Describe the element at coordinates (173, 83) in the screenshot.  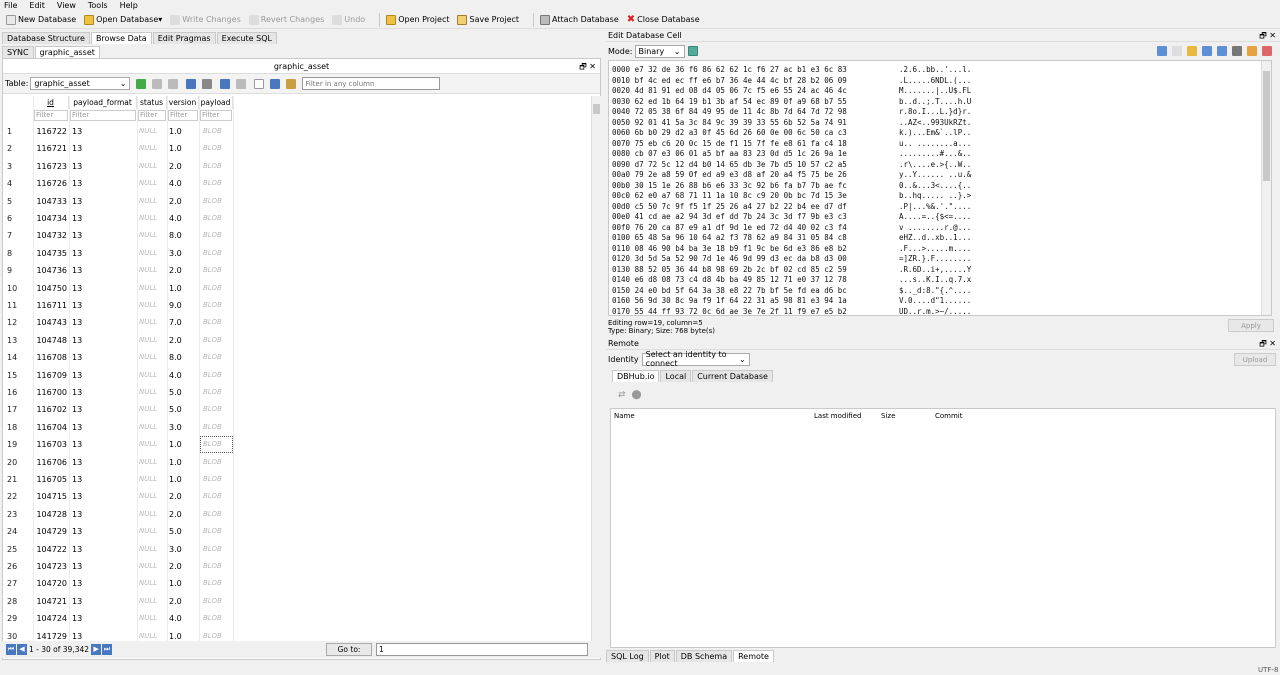
I see `sort-icon` at that location.